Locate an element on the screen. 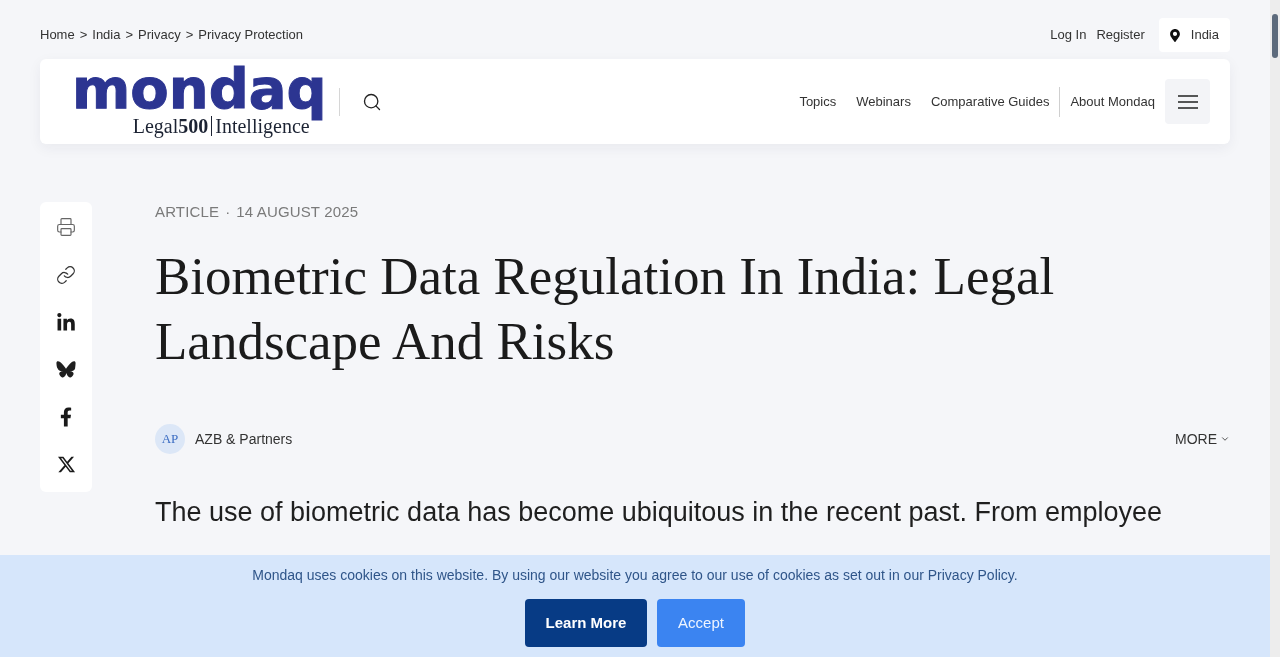 The width and height of the screenshot is (1280, 657). cookie-message: Mondaq uses cookies on this website. By using our website you agree to our use of cookies as set out in our Privacy Policy. is located at coordinates (635, 575).